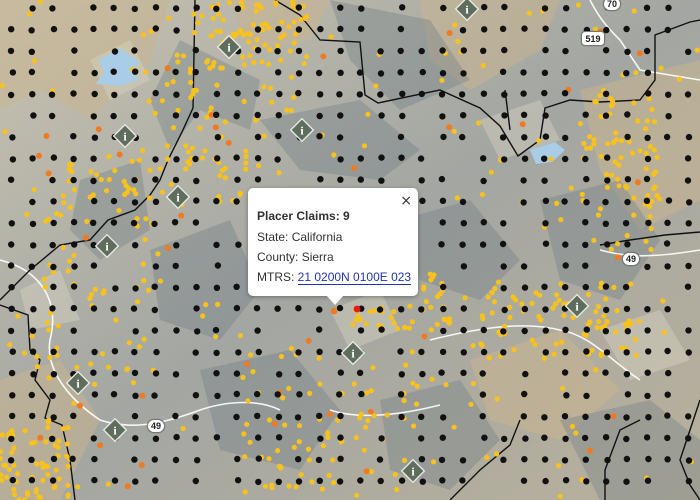  I want to click on popup-county: County: Sierra, so click(295, 257).